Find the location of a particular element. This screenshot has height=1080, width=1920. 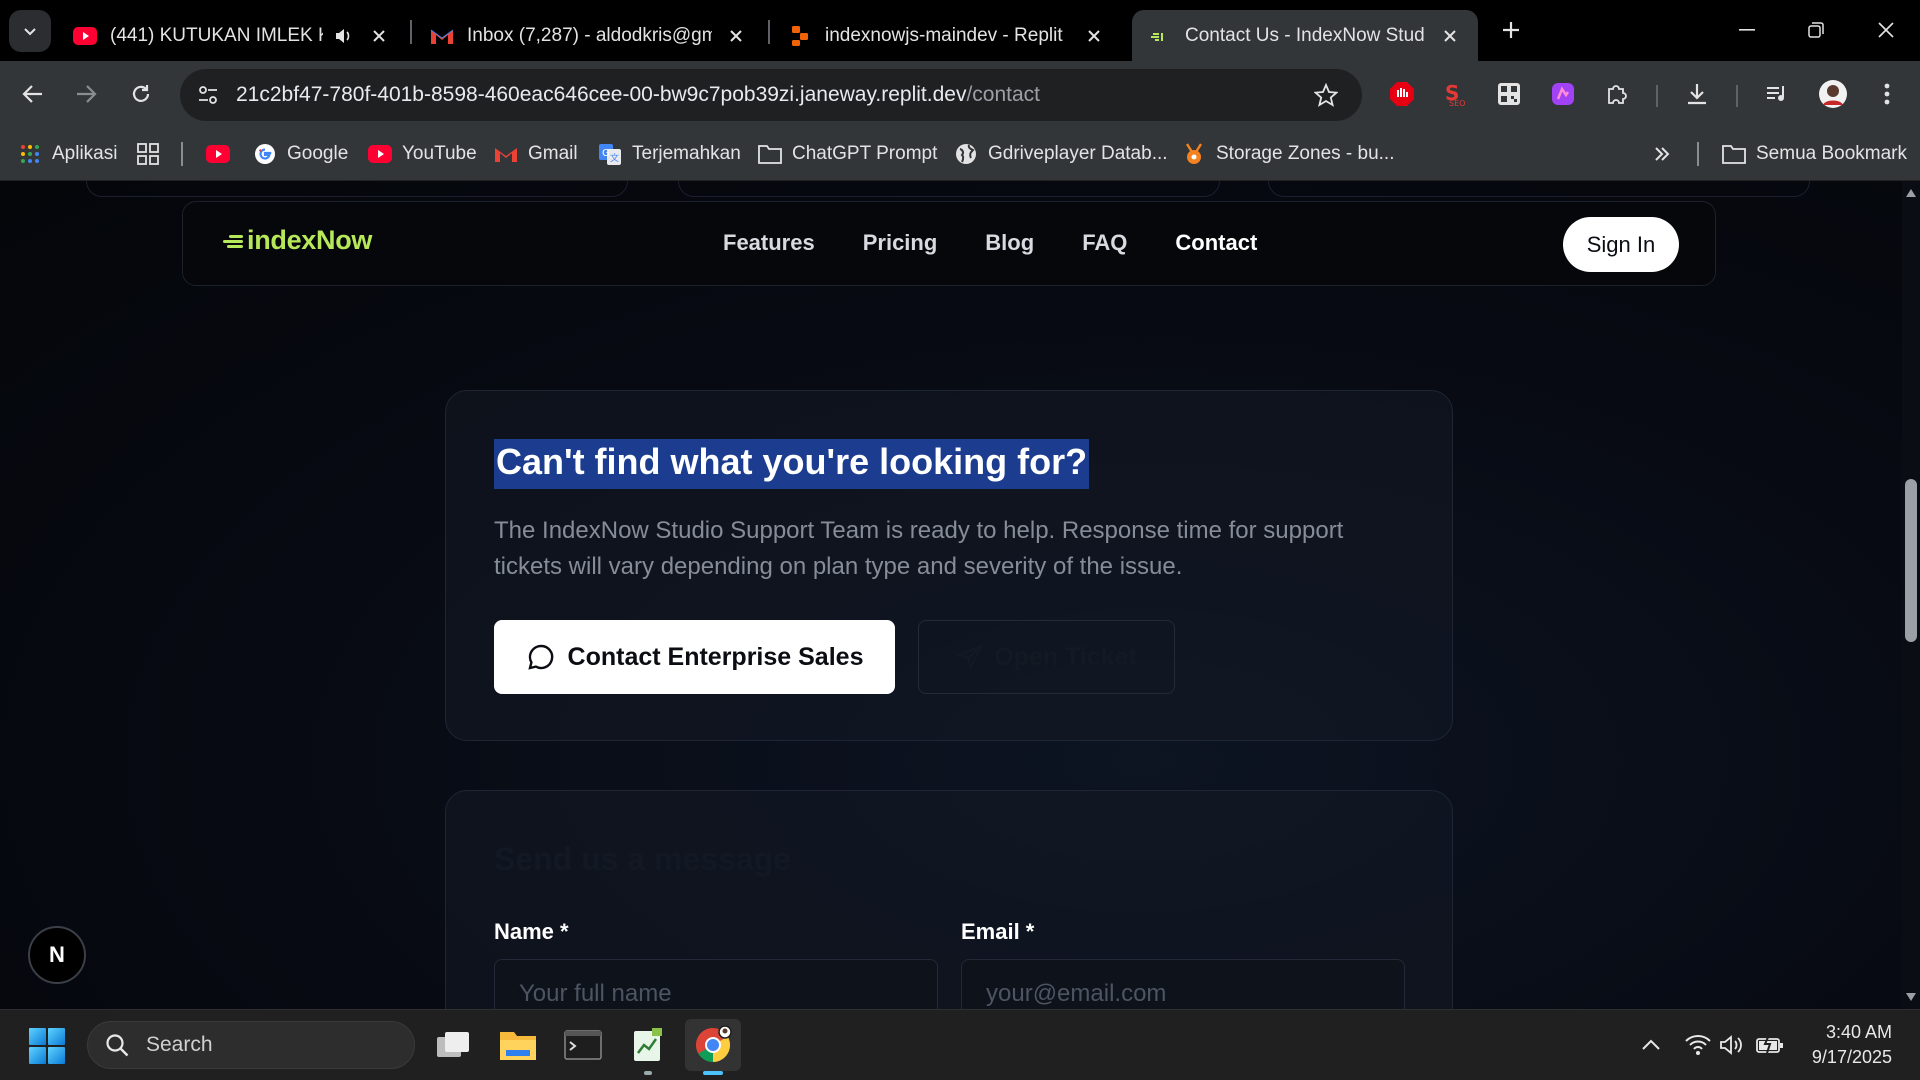

volume-button is located at coordinates (1732, 1045).